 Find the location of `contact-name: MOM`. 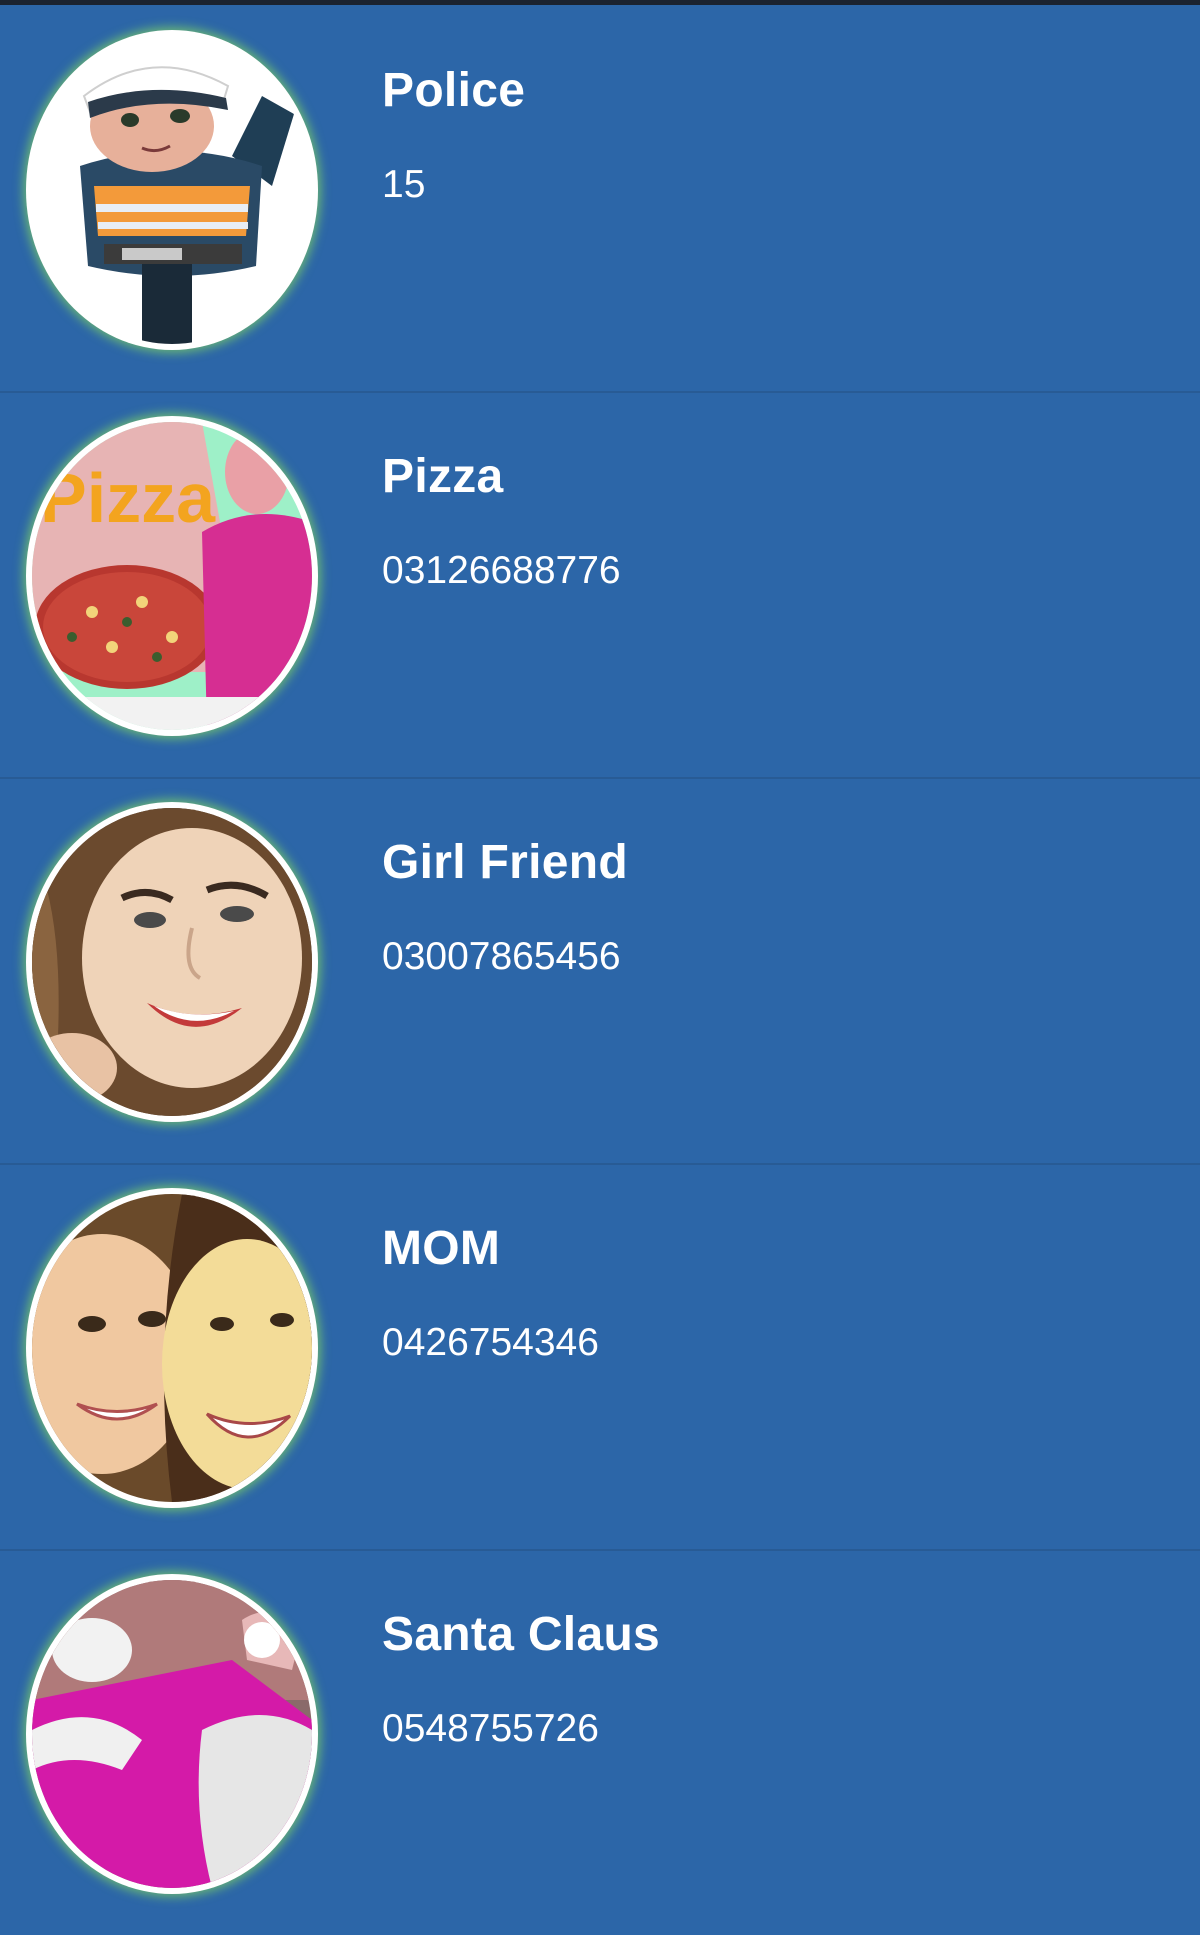

contact-name: MOM is located at coordinates (441, 1248).